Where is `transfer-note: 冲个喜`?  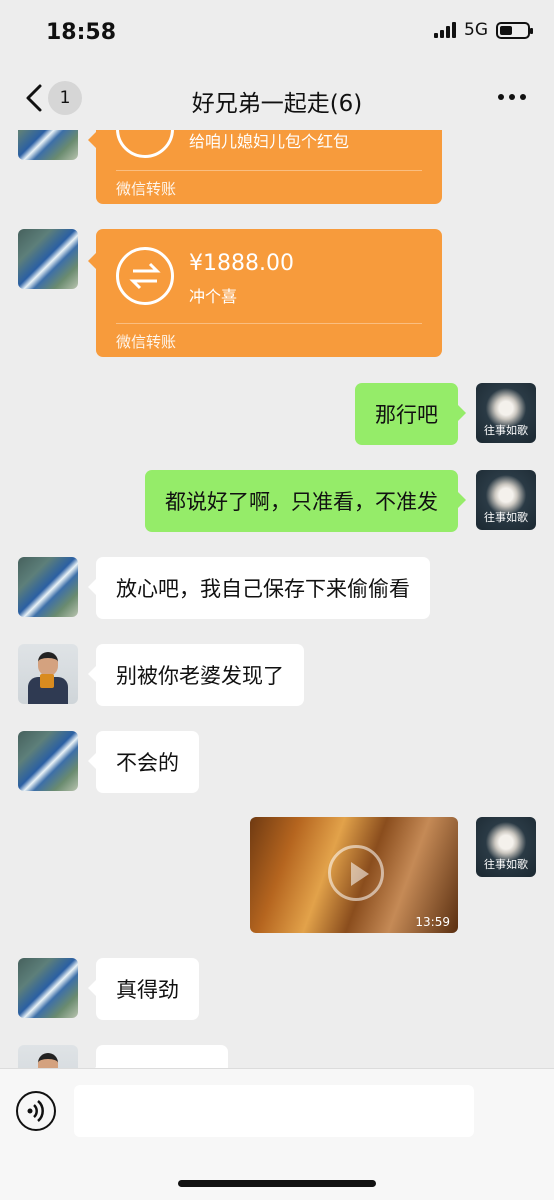 transfer-note: 冲个喜 is located at coordinates (213, 296).